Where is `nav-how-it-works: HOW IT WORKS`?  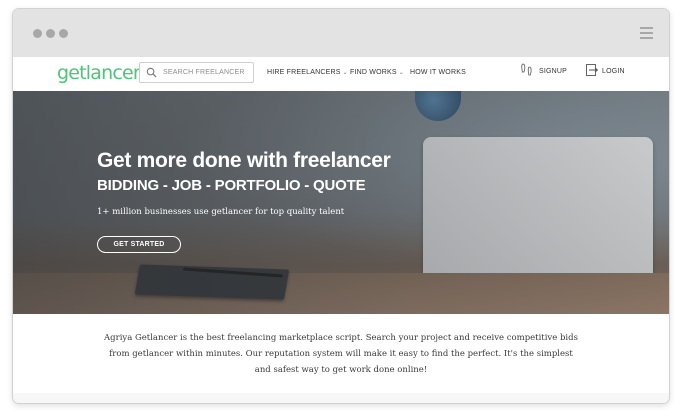
nav-how-it-works: HOW IT WORKS is located at coordinates (438, 72).